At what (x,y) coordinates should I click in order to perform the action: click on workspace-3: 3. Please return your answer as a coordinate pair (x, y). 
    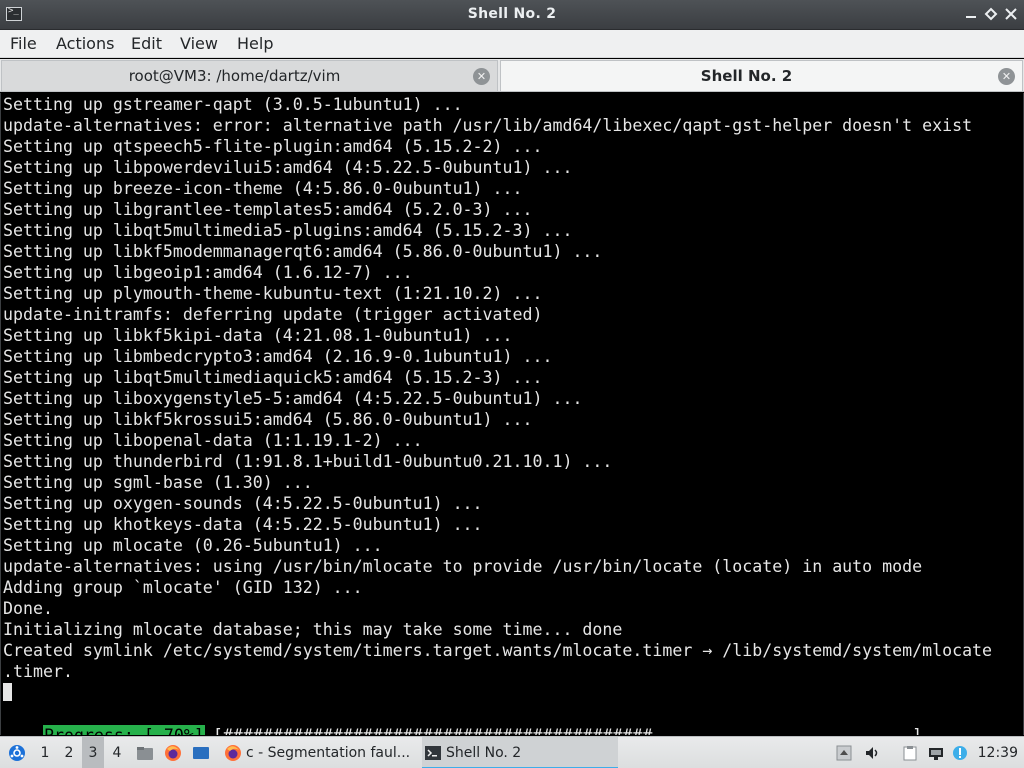
    Looking at the image, I should click on (93, 752).